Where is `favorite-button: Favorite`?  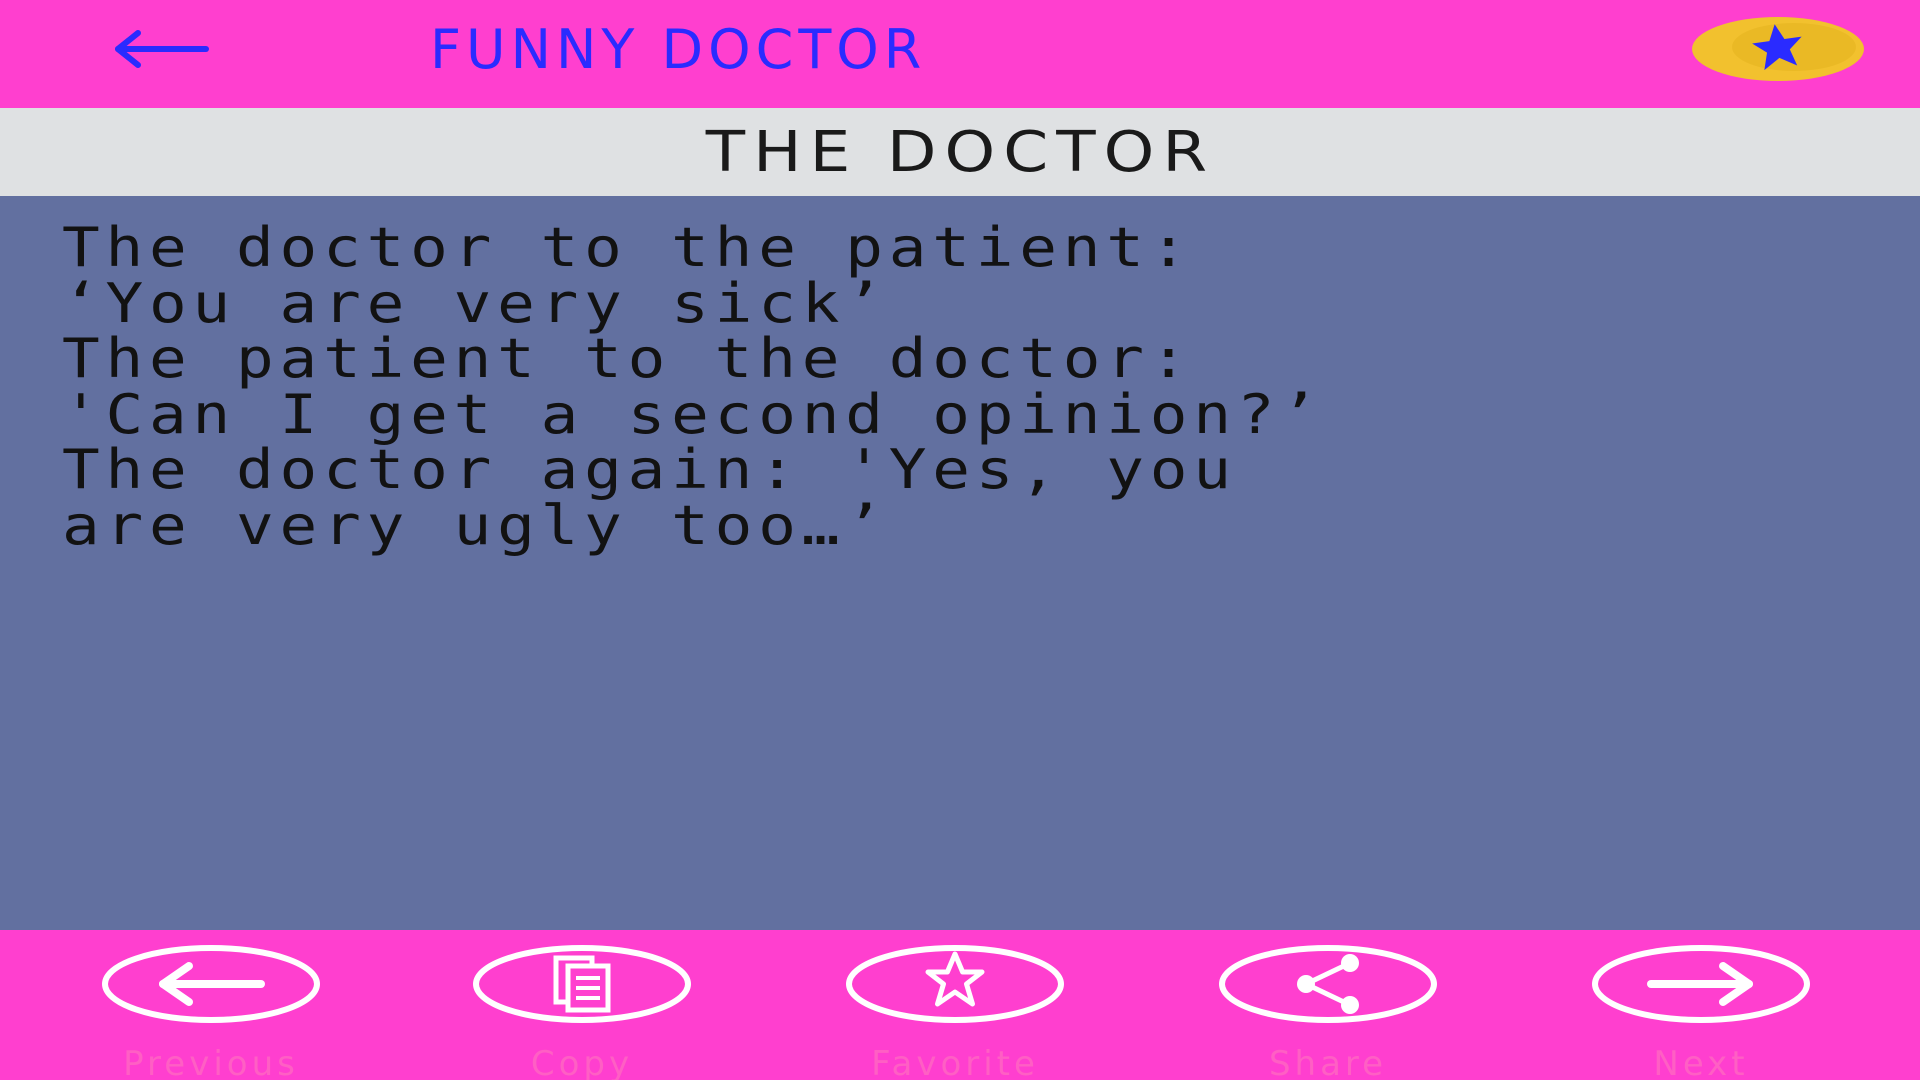 favorite-button: Favorite is located at coordinates (955, 1012).